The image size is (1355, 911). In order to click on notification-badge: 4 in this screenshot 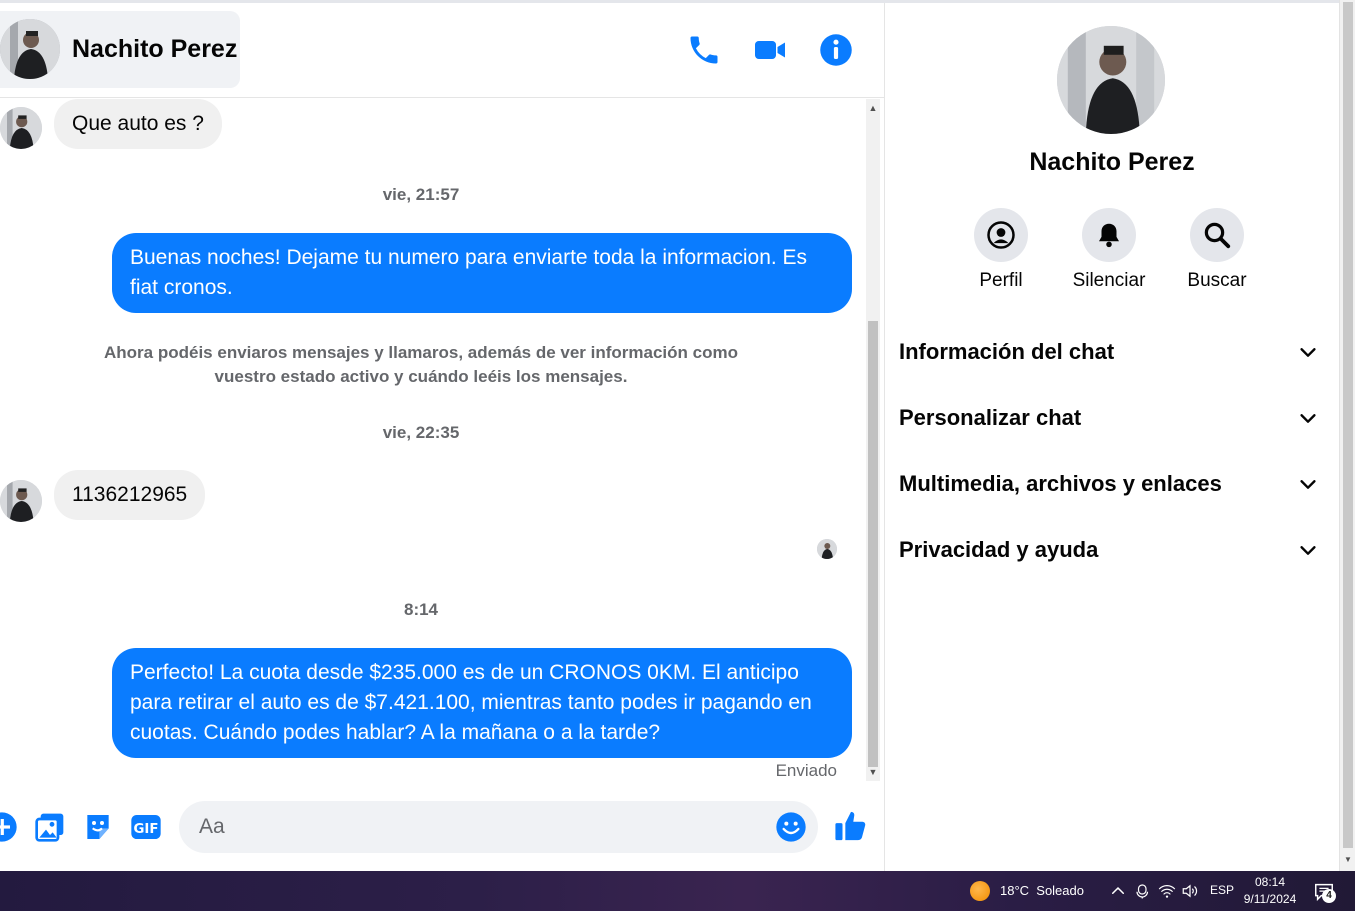, I will do `click(1329, 896)`.